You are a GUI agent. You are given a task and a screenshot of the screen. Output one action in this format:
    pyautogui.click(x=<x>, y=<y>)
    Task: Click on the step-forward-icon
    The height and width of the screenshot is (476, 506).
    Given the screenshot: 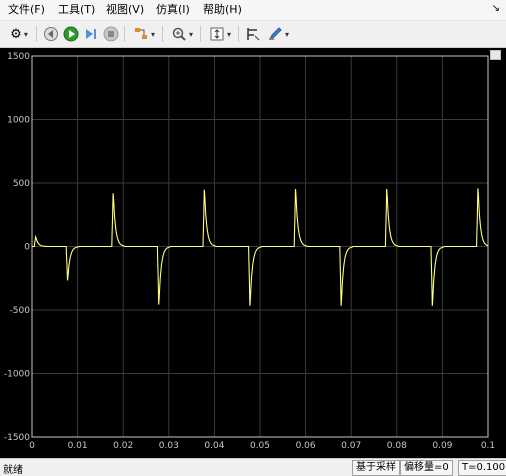 What is the action you would take?
    pyautogui.click(x=91, y=34)
    